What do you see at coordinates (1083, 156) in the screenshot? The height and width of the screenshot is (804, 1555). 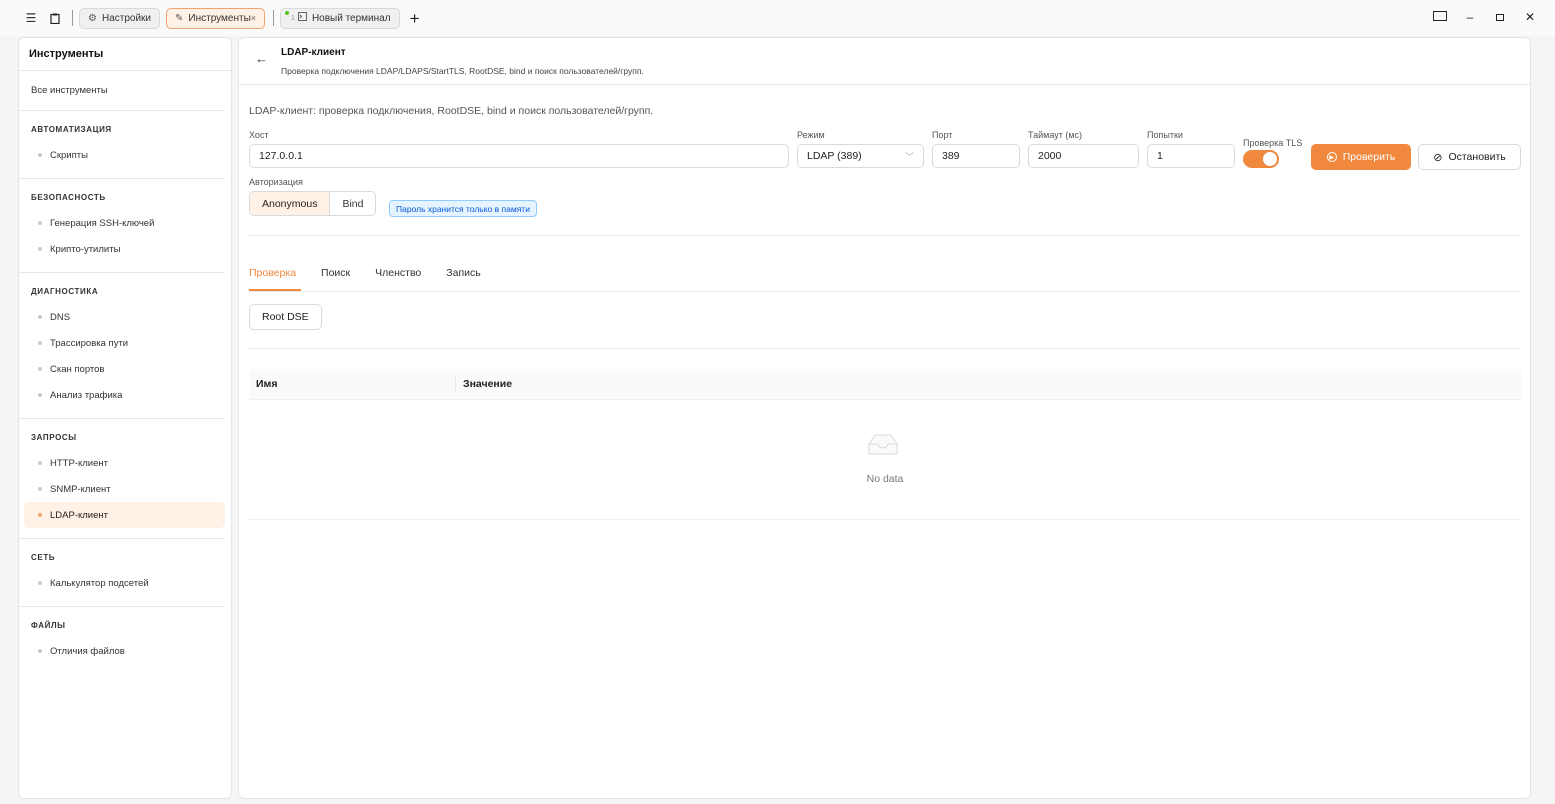 I see `timeout-input` at bounding box center [1083, 156].